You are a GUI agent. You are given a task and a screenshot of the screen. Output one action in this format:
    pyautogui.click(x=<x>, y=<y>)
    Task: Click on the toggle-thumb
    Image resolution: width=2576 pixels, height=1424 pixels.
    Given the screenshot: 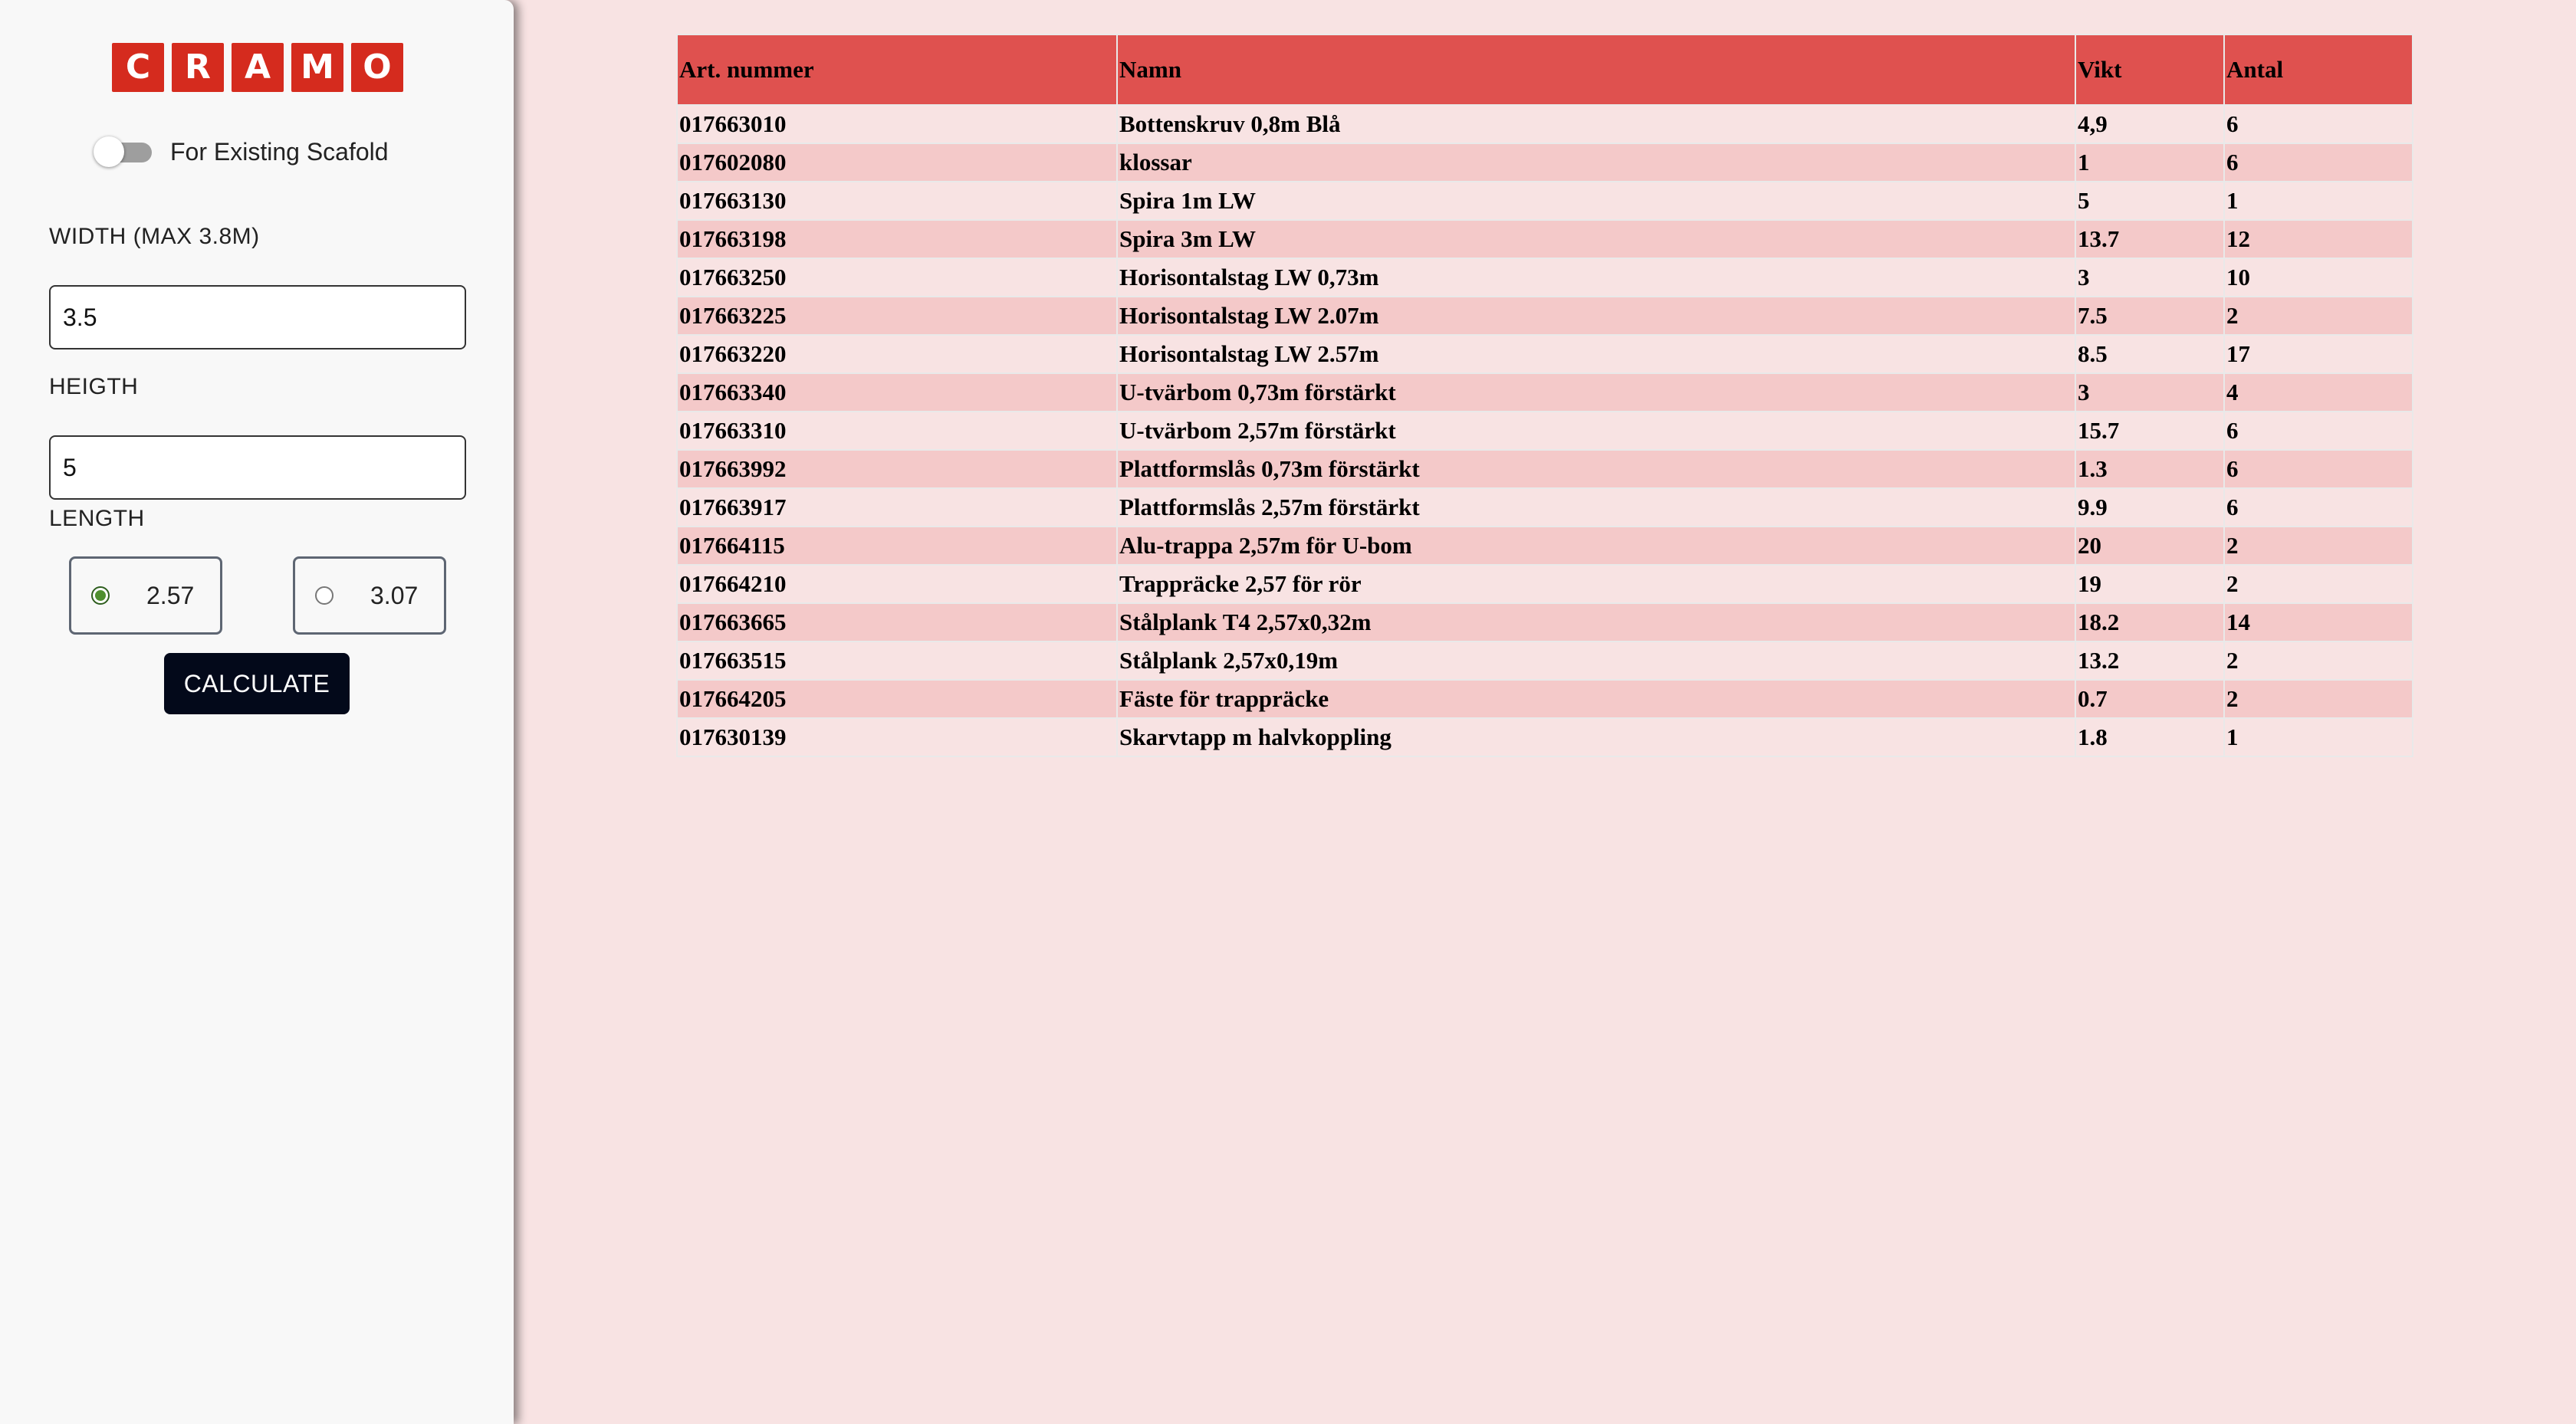 What is the action you would take?
    pyautogui.click(x=109, y=151)
    